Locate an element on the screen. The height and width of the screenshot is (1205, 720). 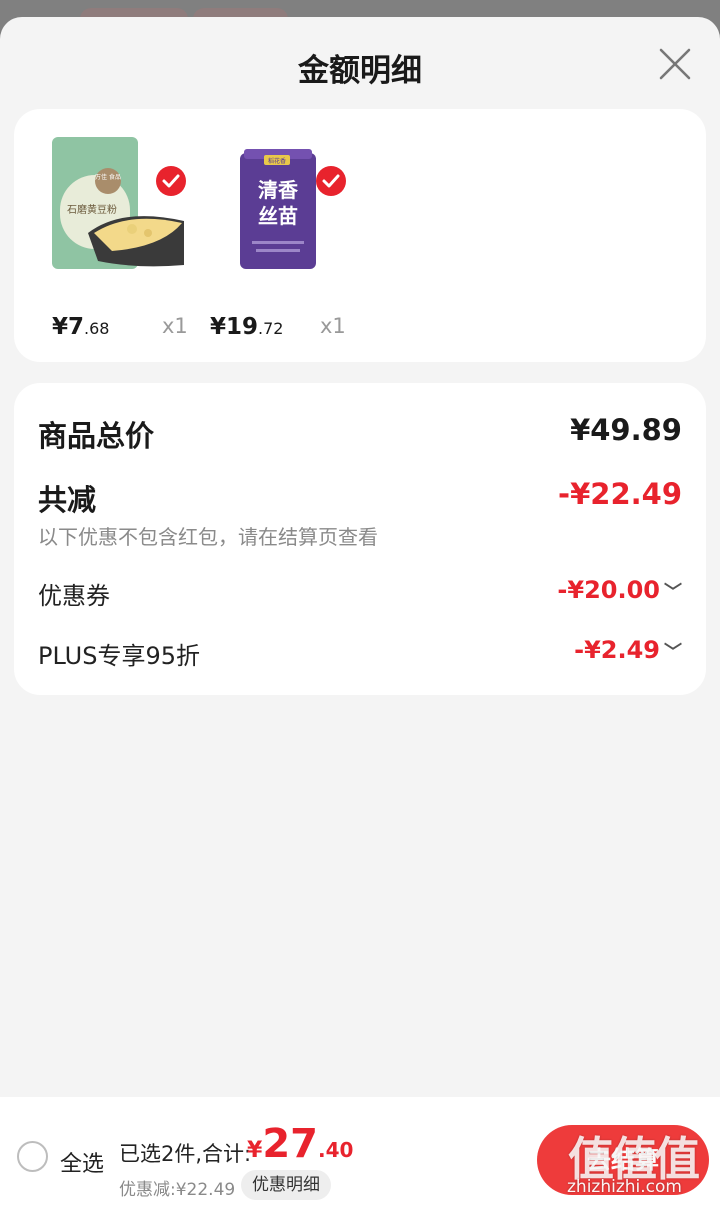
product-price: ¥19.72 is located at coordinates (246, 327).